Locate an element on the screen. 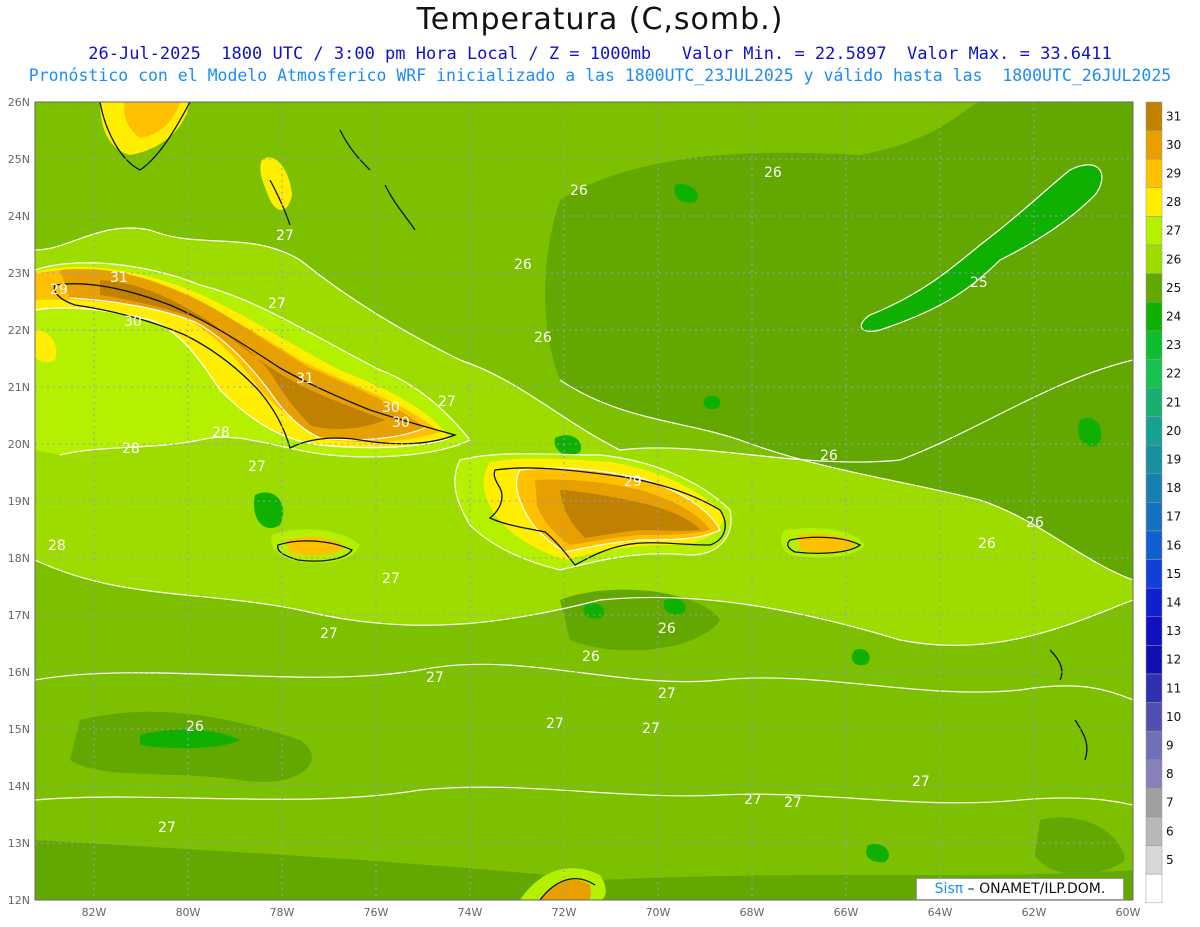  lon-tick-label: 64W is located at coordinates (940, 912).